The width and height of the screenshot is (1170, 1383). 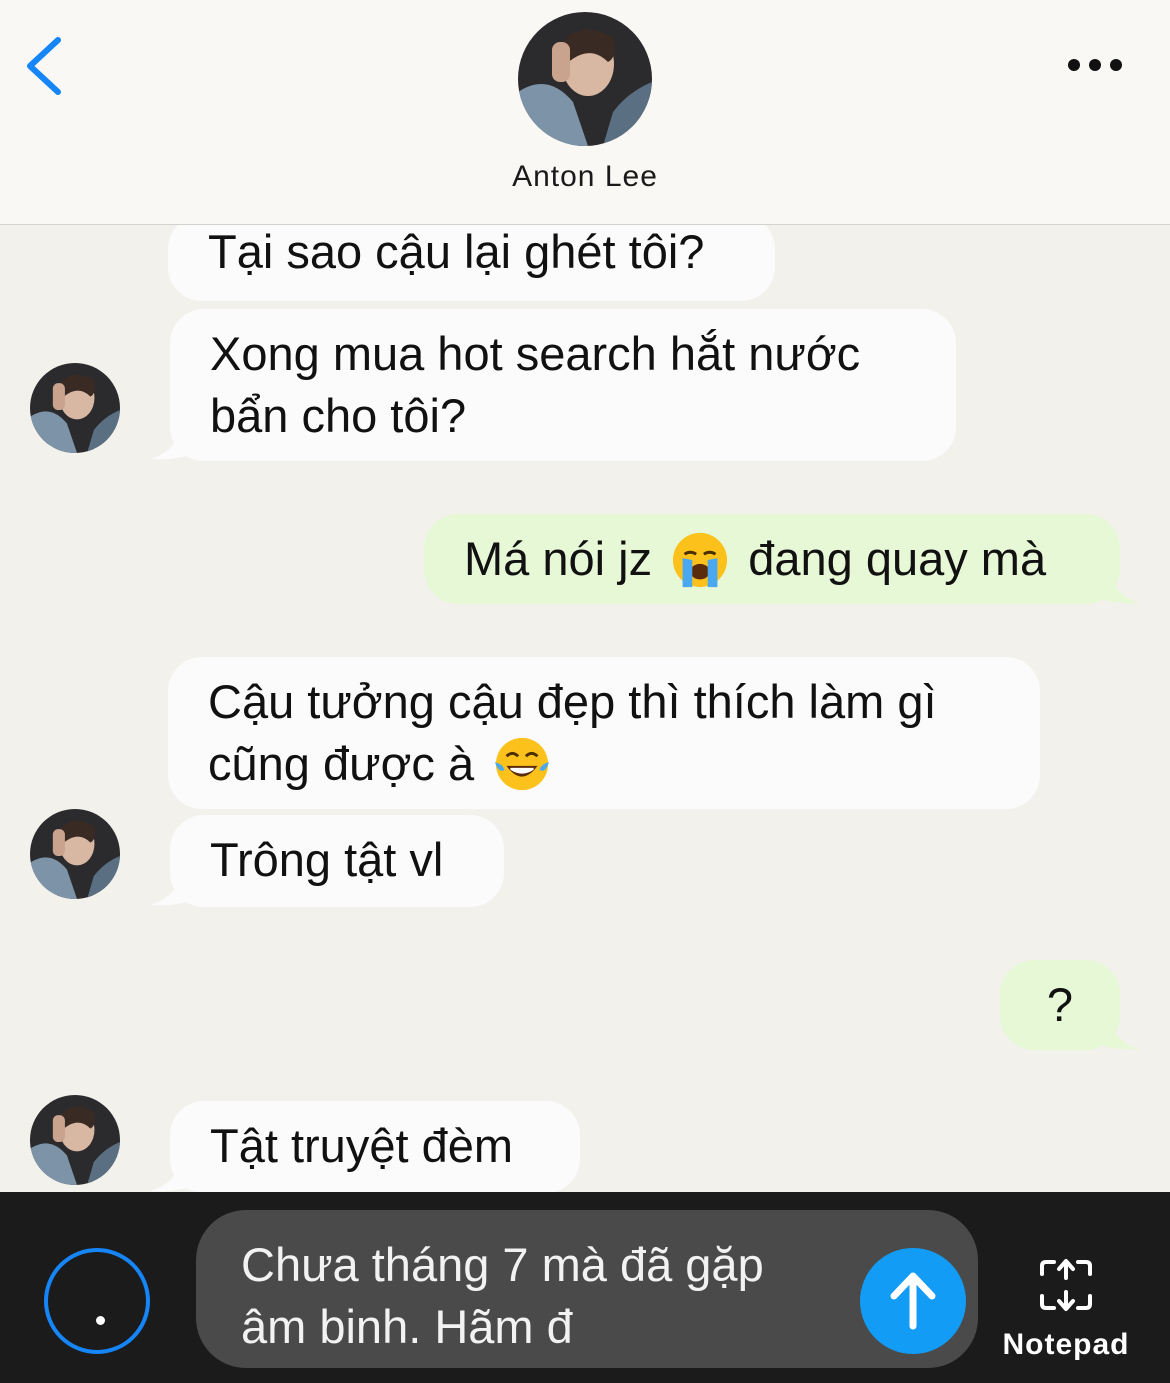 I want to click on message-text: Trông tật vl, so click(x=327, y=859).